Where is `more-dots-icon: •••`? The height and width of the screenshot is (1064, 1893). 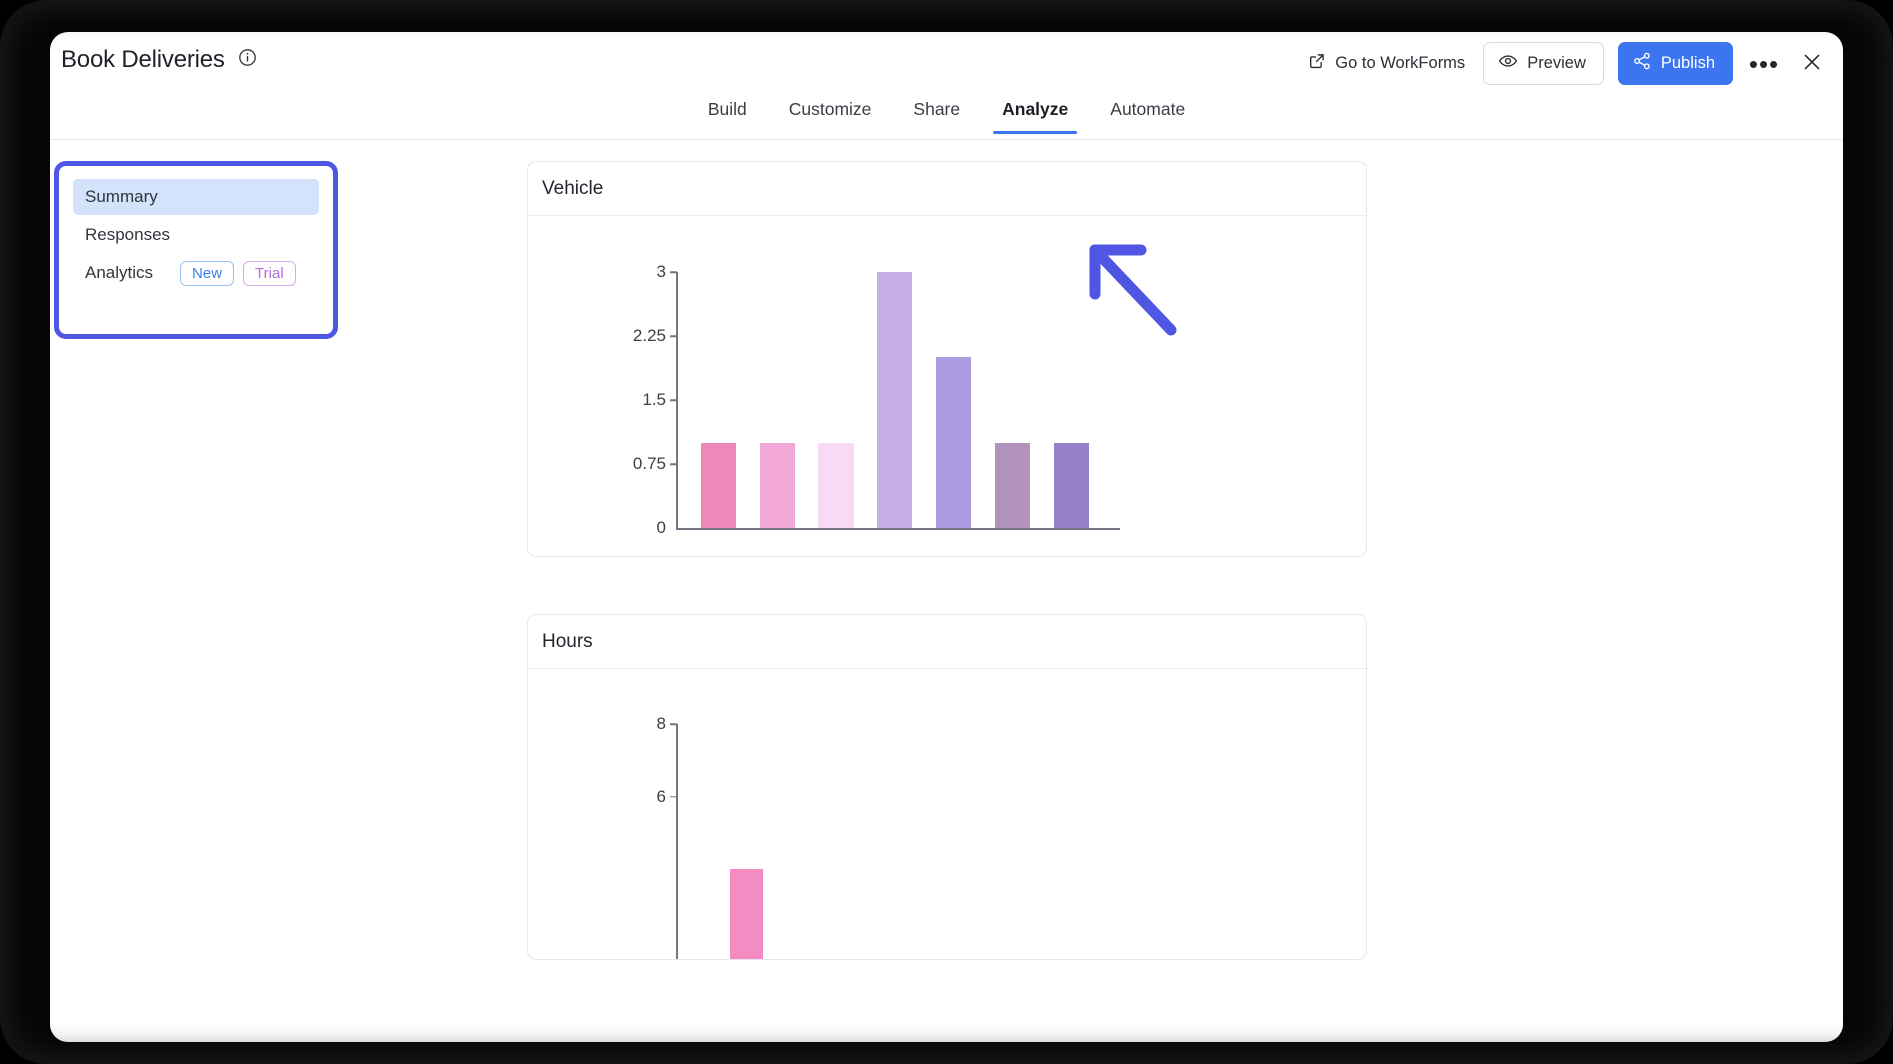
more-dots-icon: ••• is located at coordinates (1764, 63).